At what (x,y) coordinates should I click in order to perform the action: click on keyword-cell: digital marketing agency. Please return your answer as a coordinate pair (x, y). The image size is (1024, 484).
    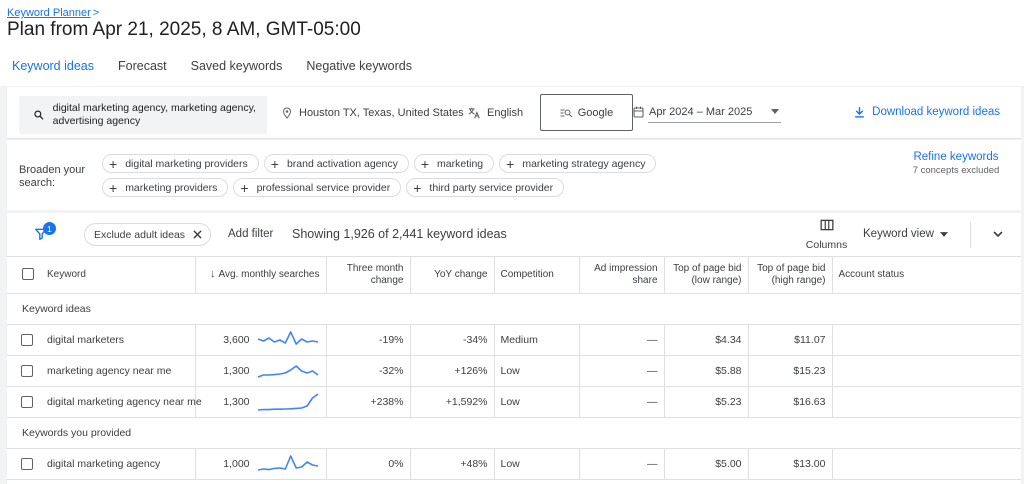
    Looking at the image, I should click on (118, 464).